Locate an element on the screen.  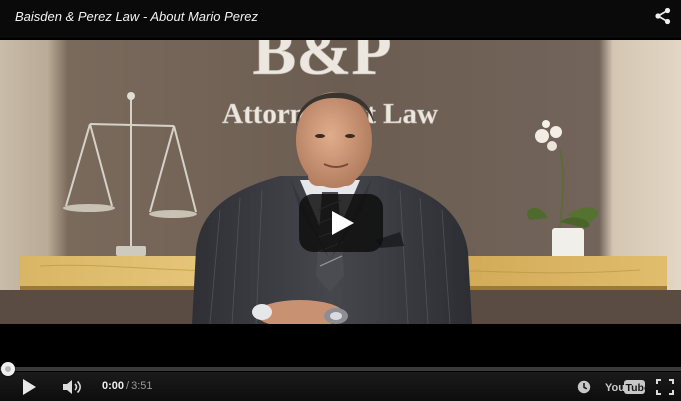
volume-icon is located at coordinates (72, 387).